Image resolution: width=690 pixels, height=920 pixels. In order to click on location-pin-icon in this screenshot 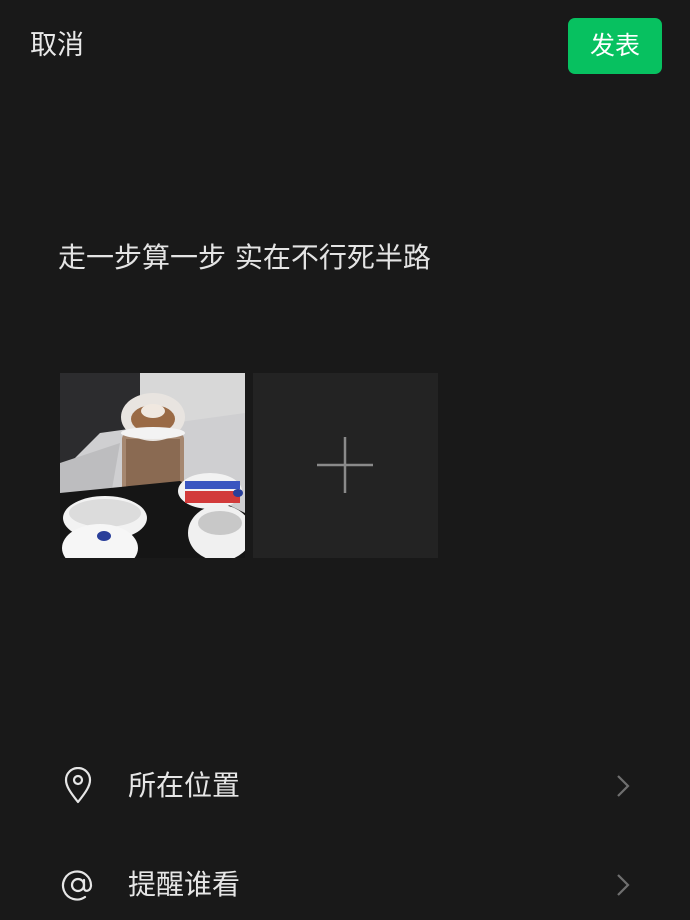, I will do `click(78, 785)`.